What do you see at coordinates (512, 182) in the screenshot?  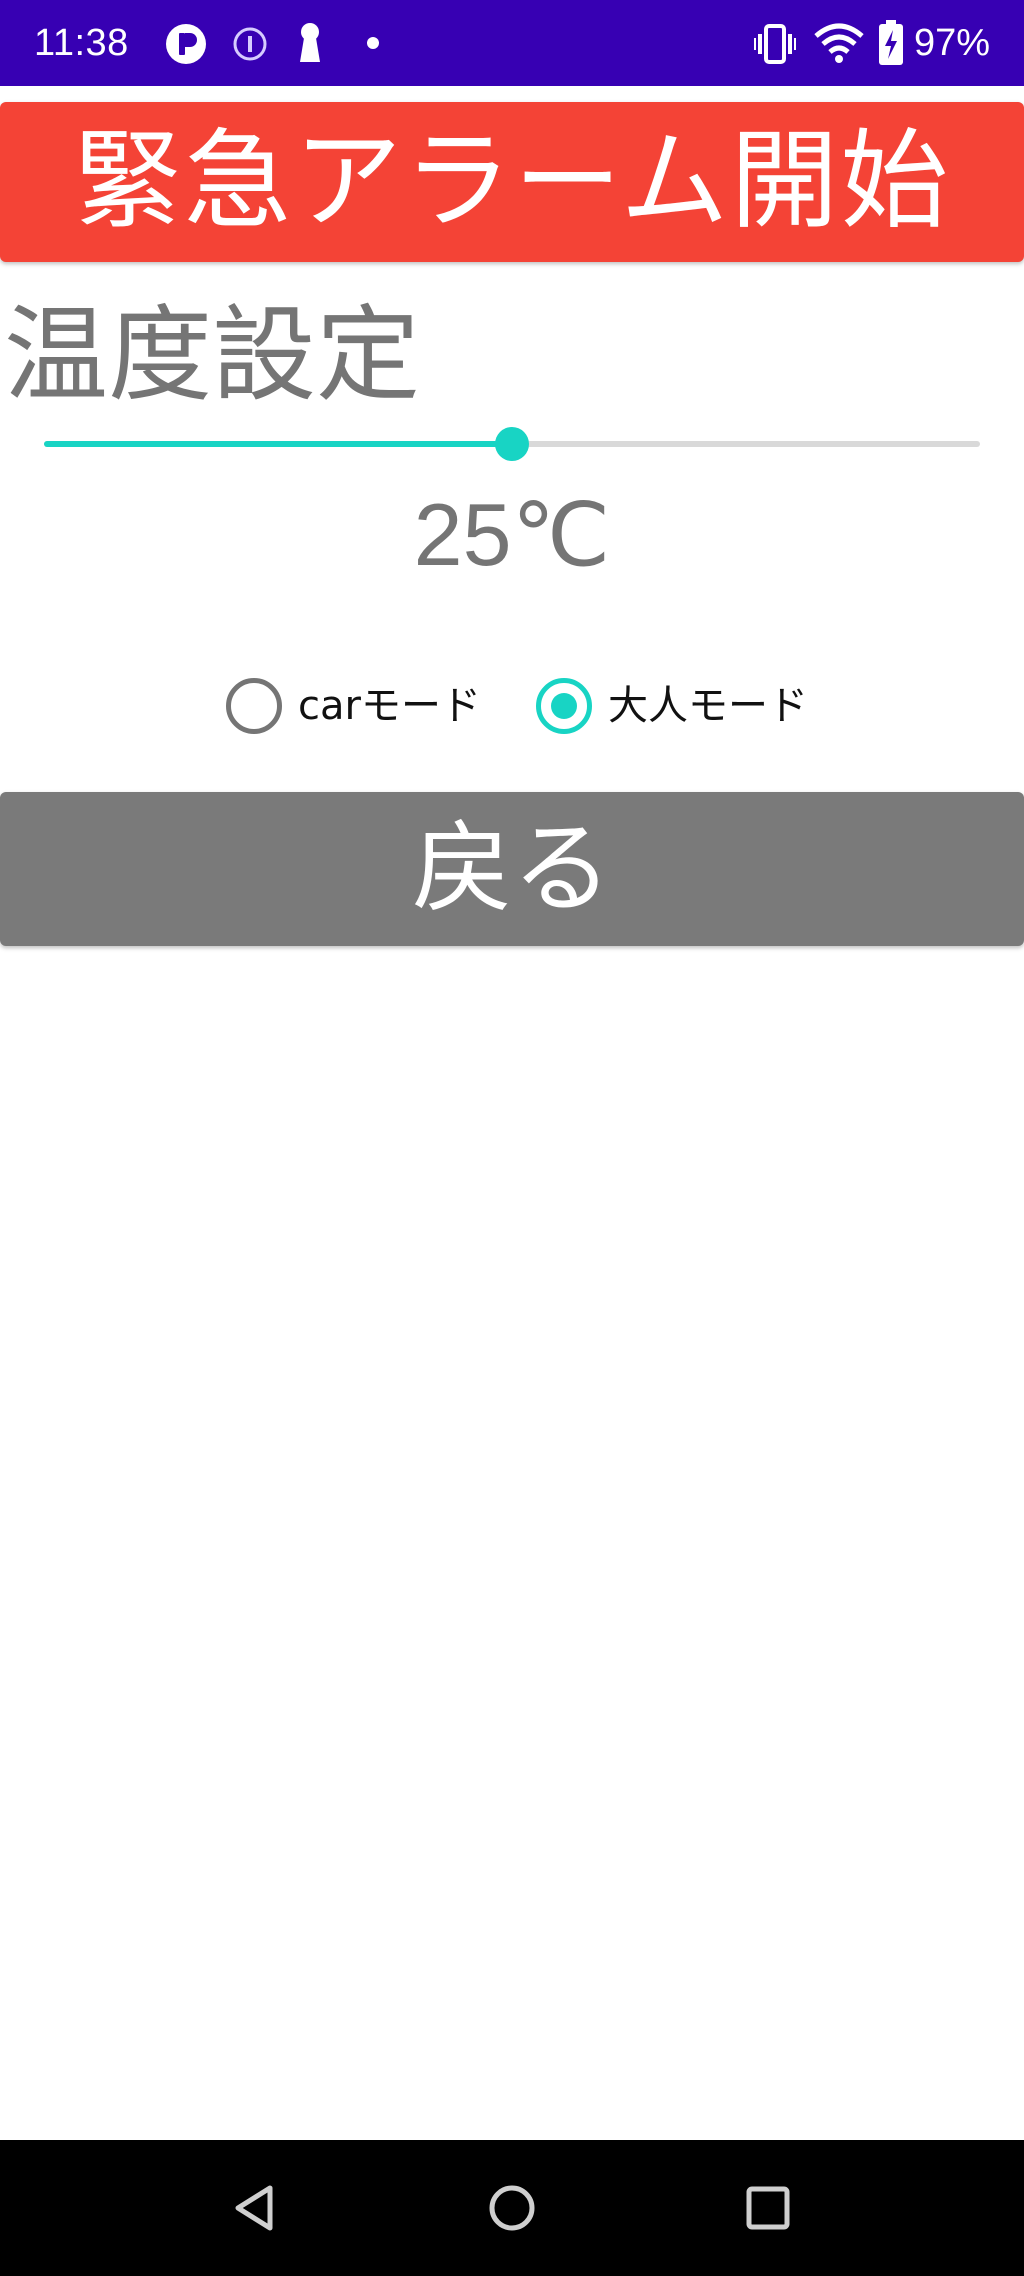 I see `emergency-alarm-button: 緊急アラーム開始` at bounding box center [512, 182].